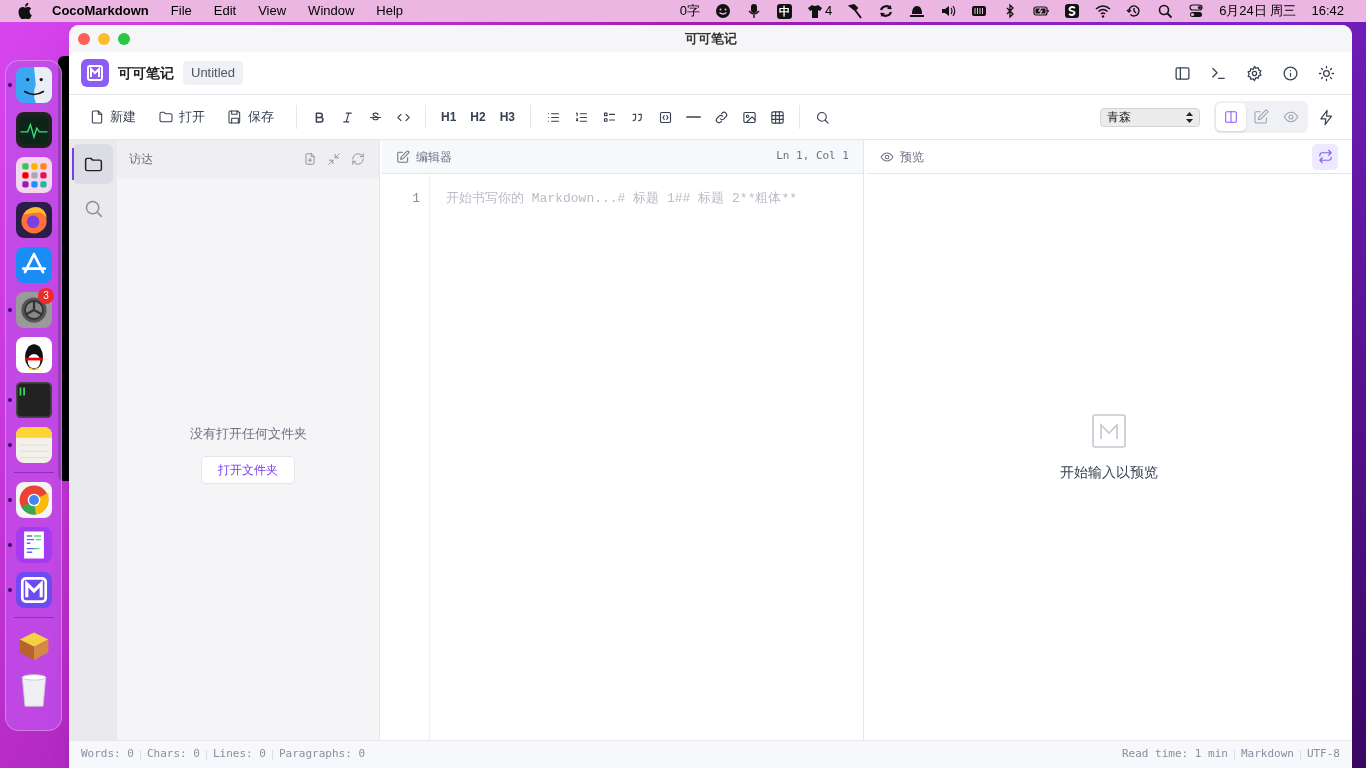 Image resolution: width=1366 pixels, height=768 pixels. I want to click on status-item: UTF-8, so click(1323, 754).